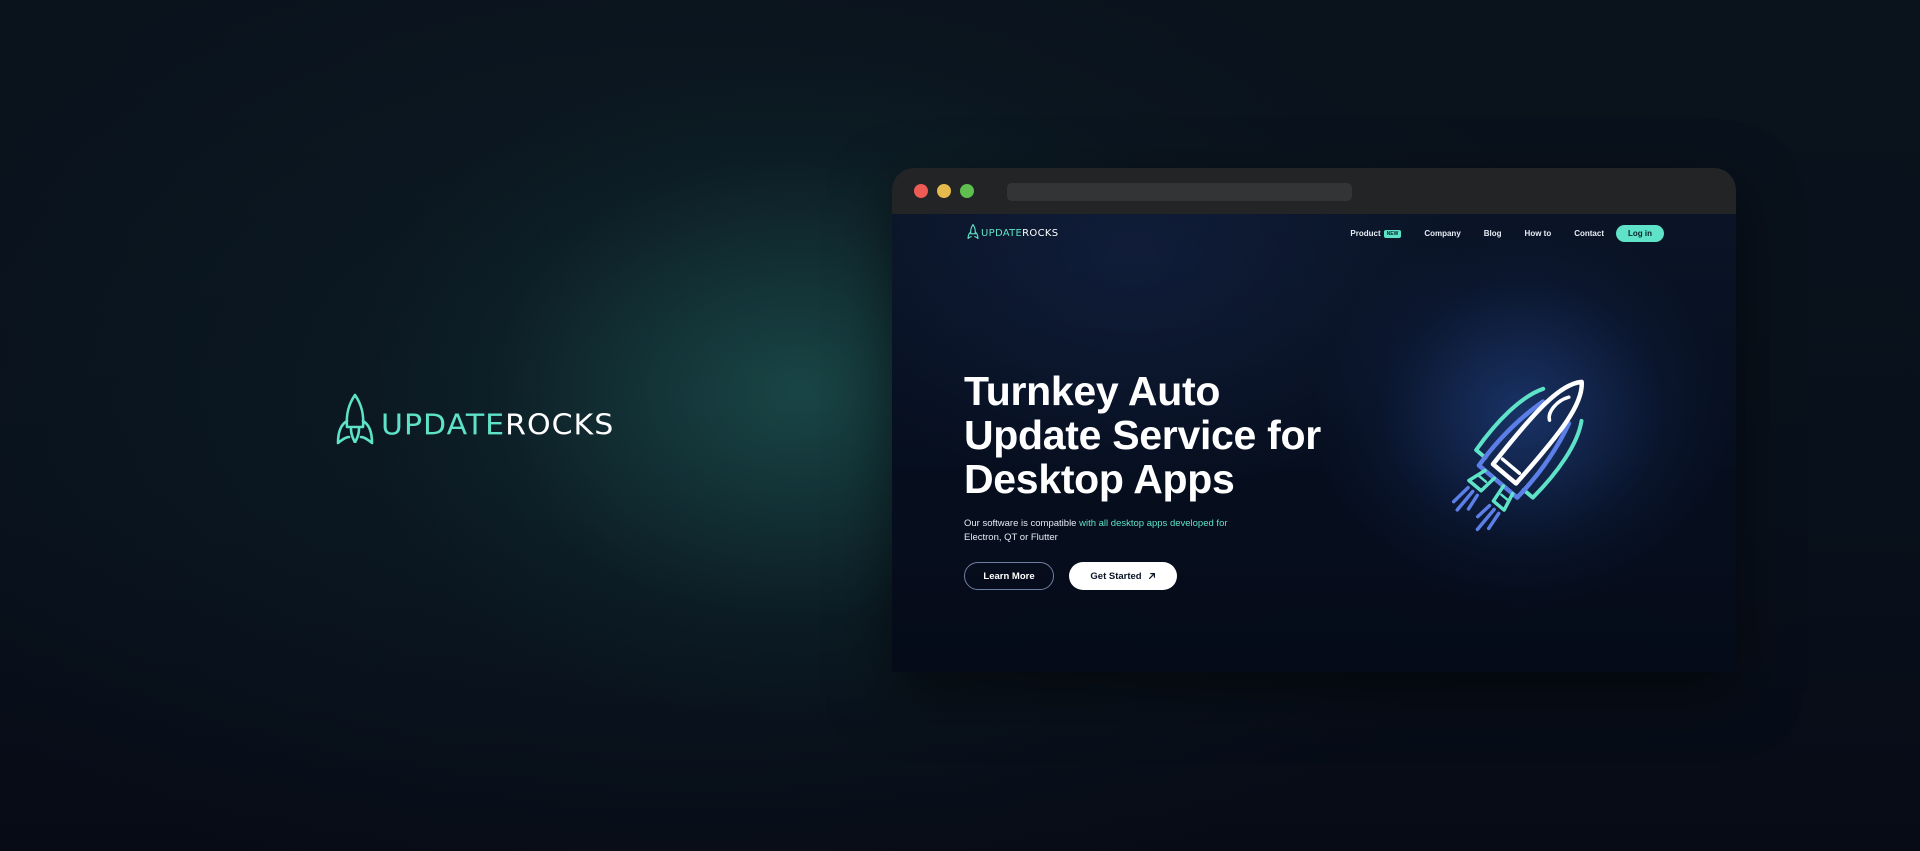 Image resolution: width=1920 pixels, height=851 pixels. What do you see at coordinates (1009, 576) in the screenshot?
I see `learn-more-button: Learn More` at bounding box center [1009, 576].